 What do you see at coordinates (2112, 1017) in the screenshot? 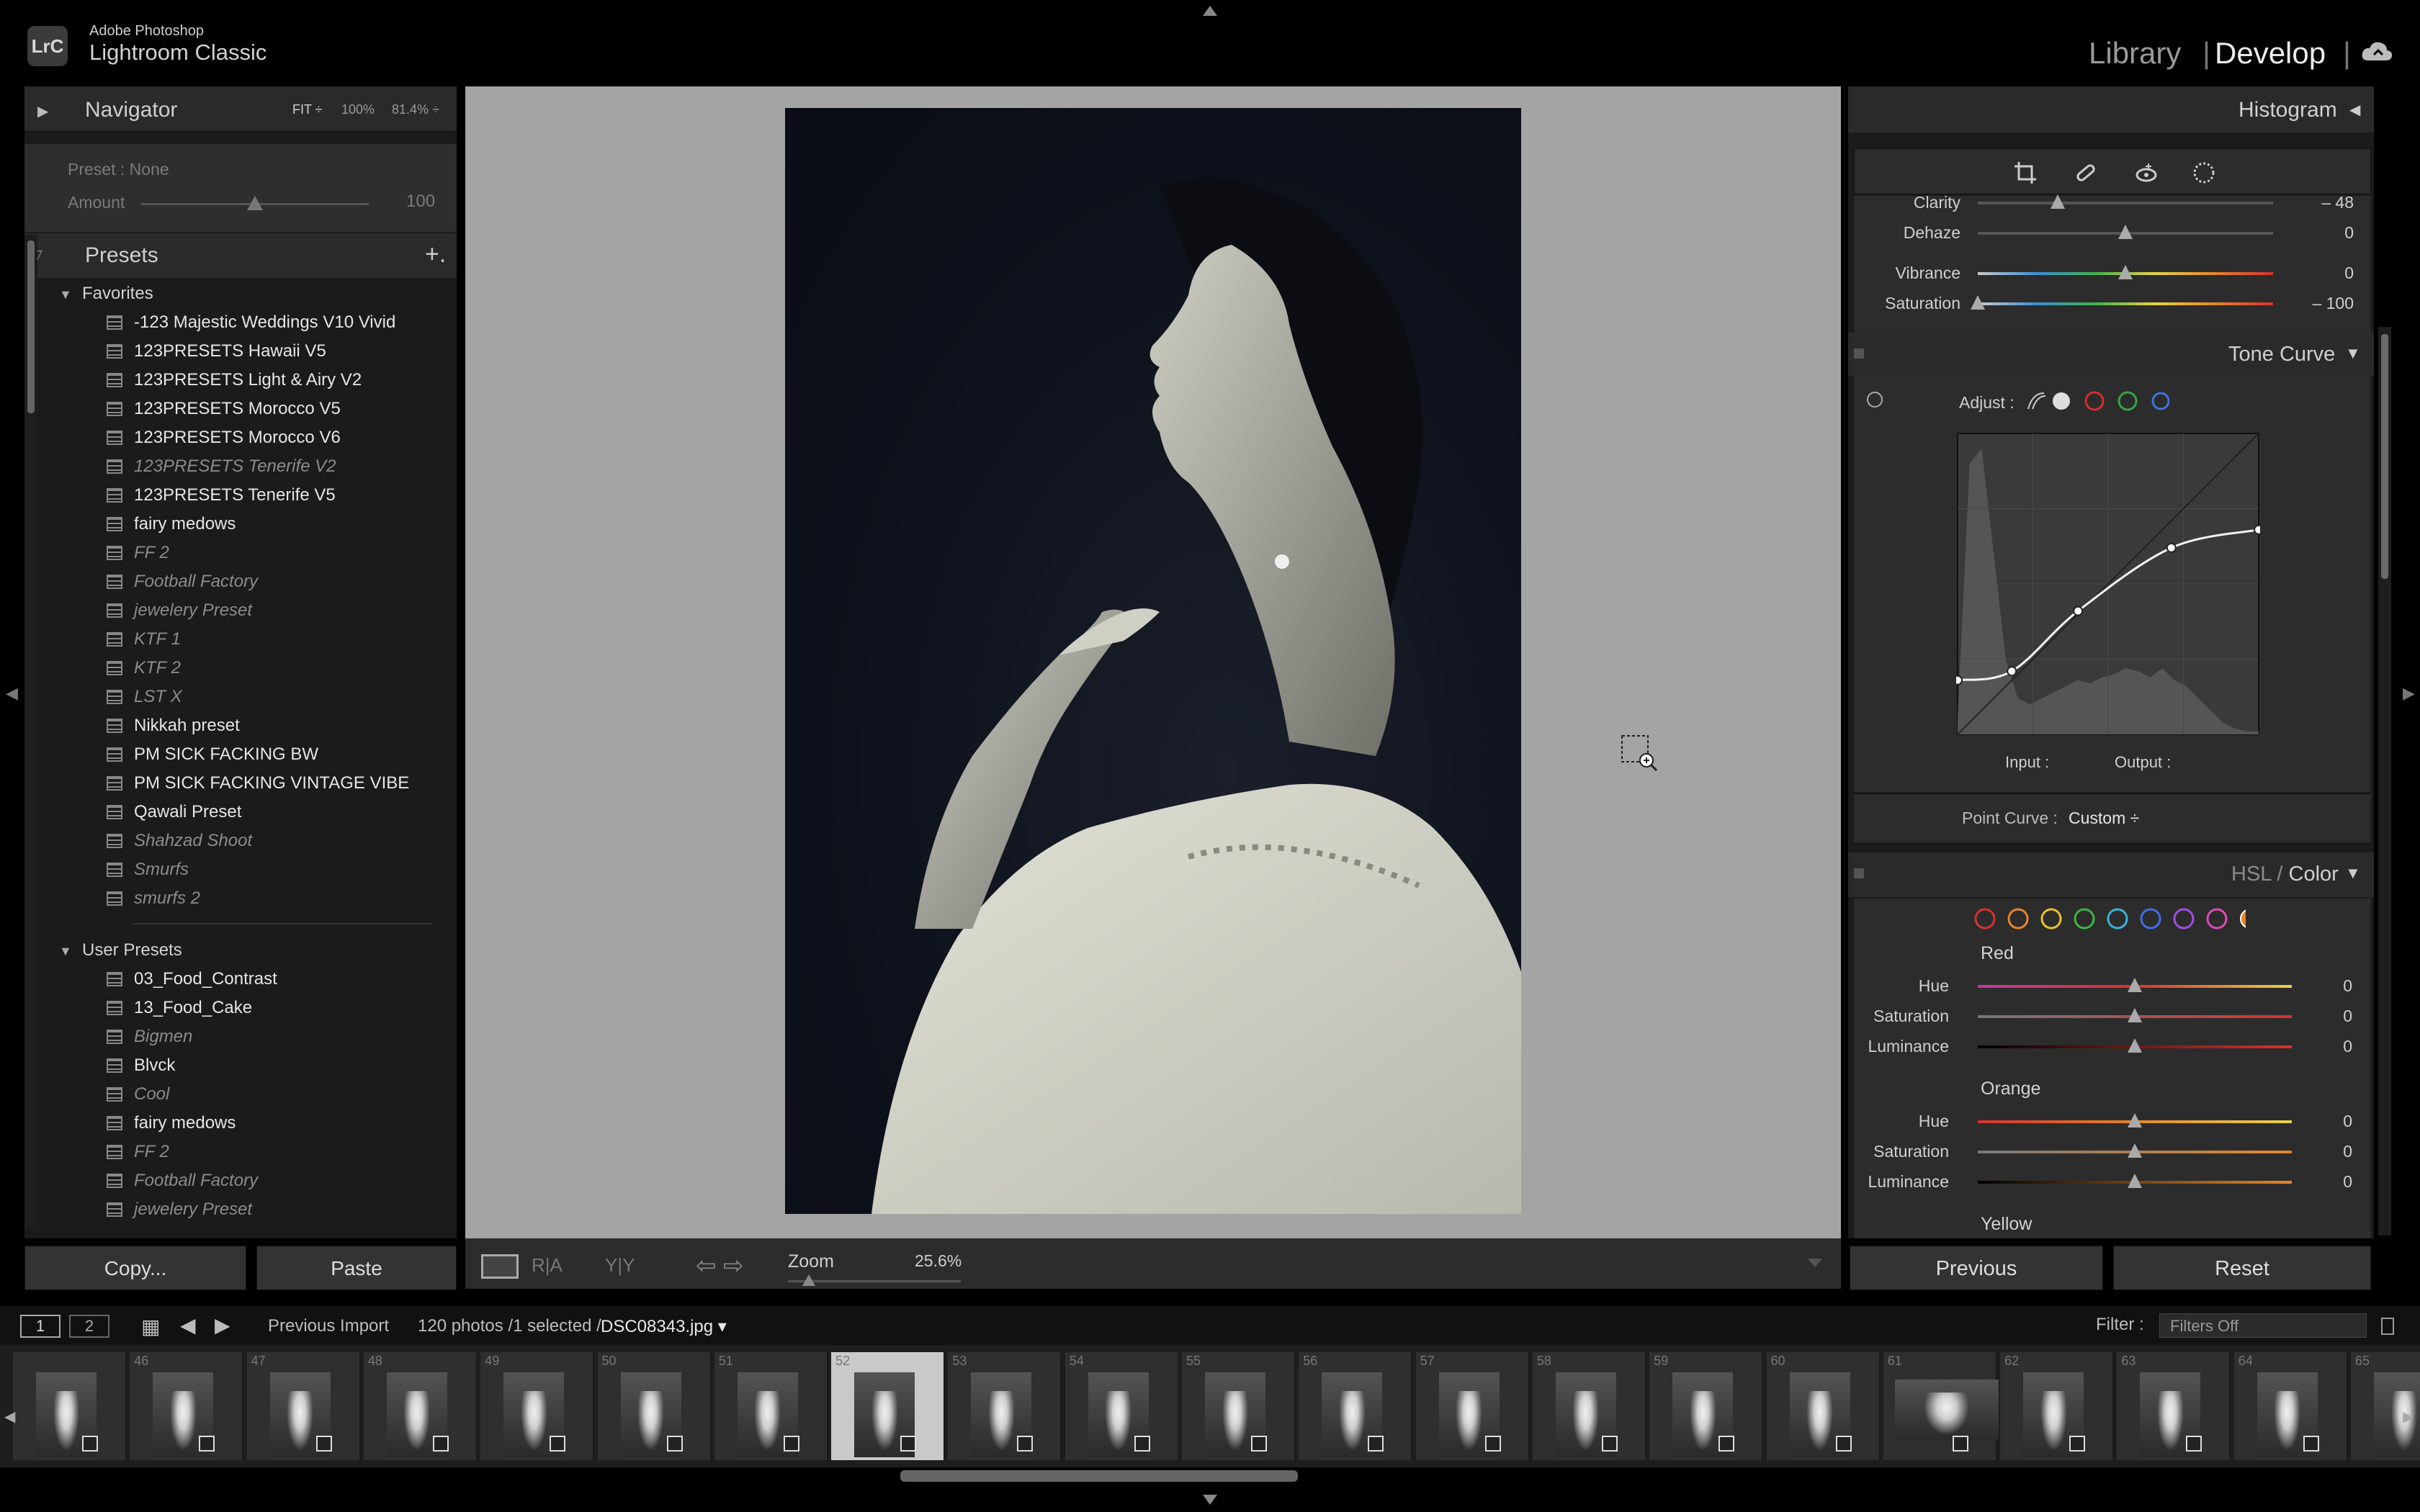
I see `slider-red-saturation: Saturation 0` at bounding box center [2112, 1017].